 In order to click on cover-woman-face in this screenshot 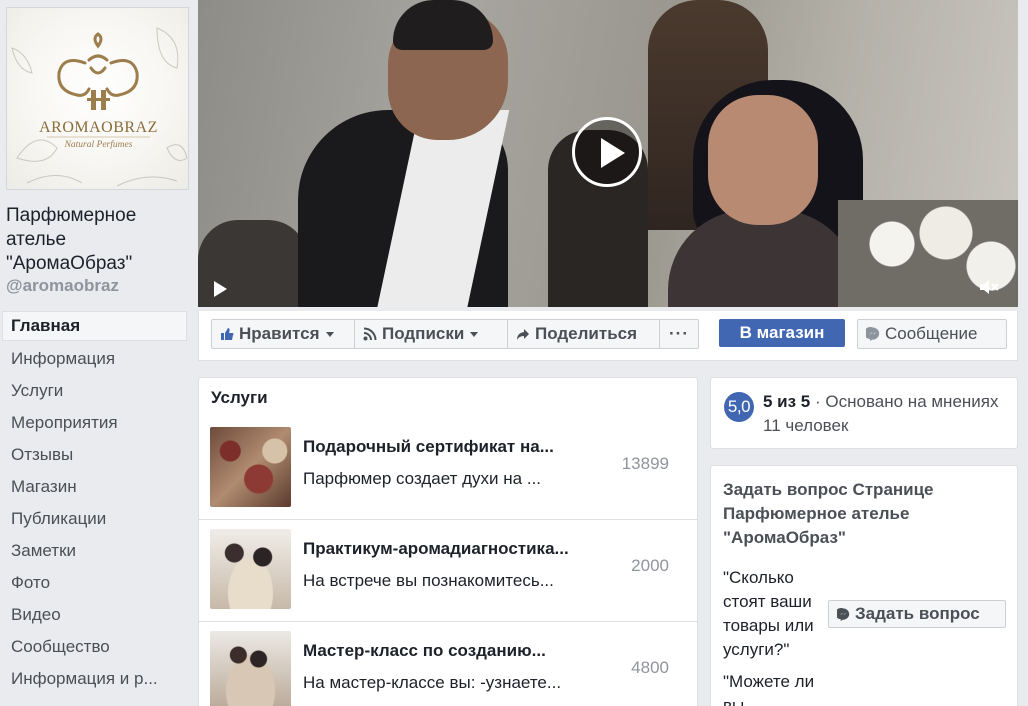, I will do `click(763, 160)`.